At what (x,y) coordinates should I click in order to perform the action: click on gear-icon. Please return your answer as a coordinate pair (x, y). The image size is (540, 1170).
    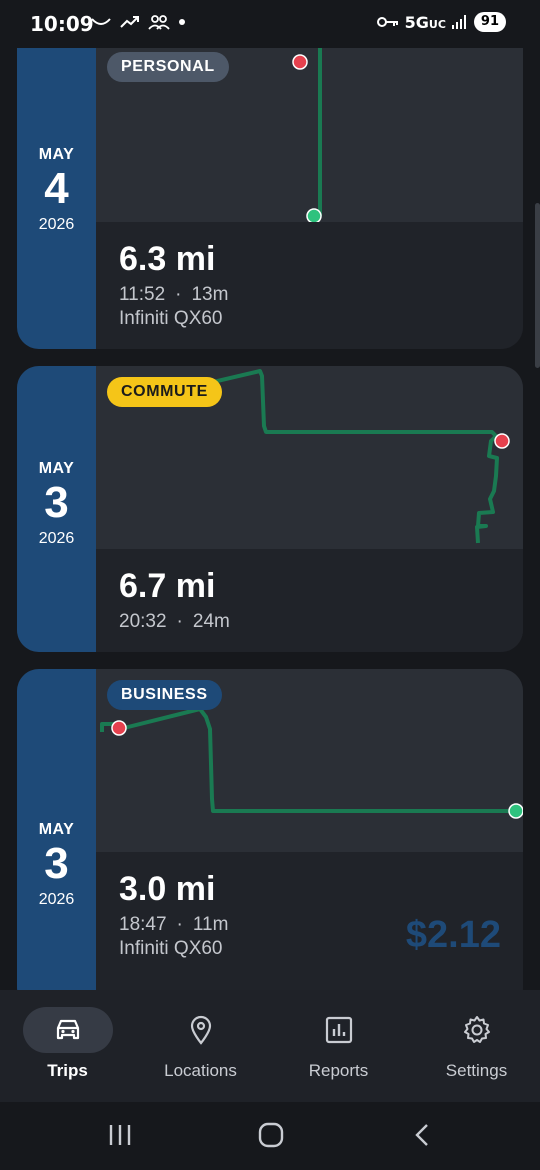
    Looking at the image, I should click on (476, 1029).